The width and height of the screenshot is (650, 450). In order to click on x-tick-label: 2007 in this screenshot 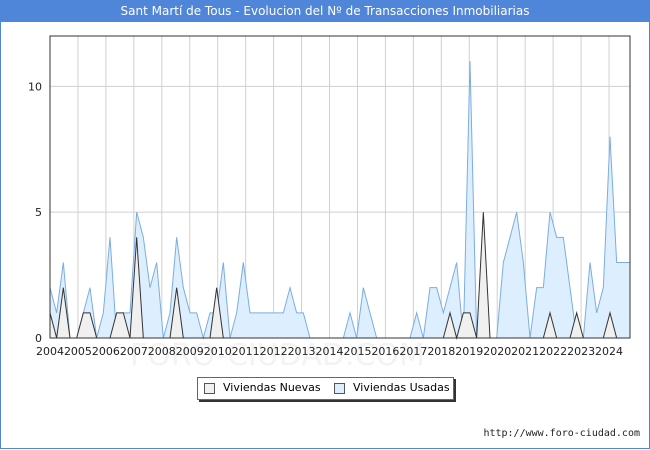, I will do `click(134, 351)`.